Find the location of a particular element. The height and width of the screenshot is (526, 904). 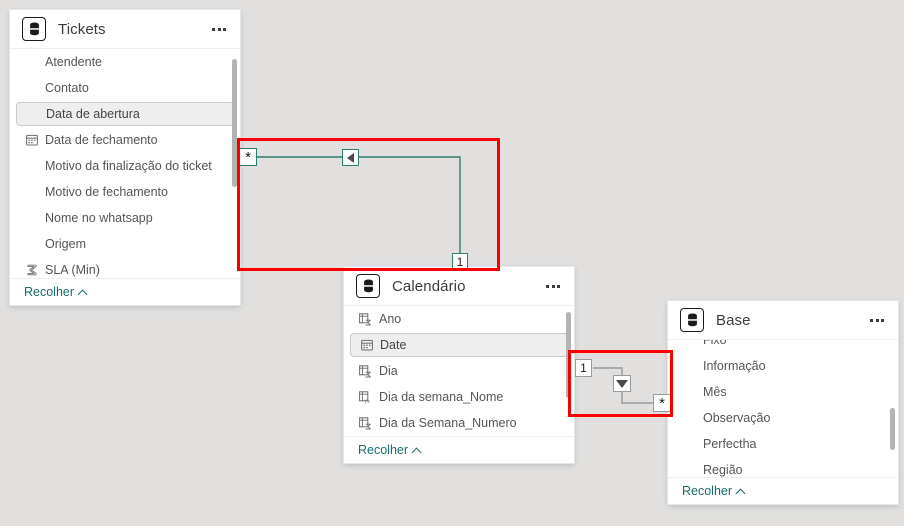

table-footer-tickets: Recolher is located at coordinates (125, 291).